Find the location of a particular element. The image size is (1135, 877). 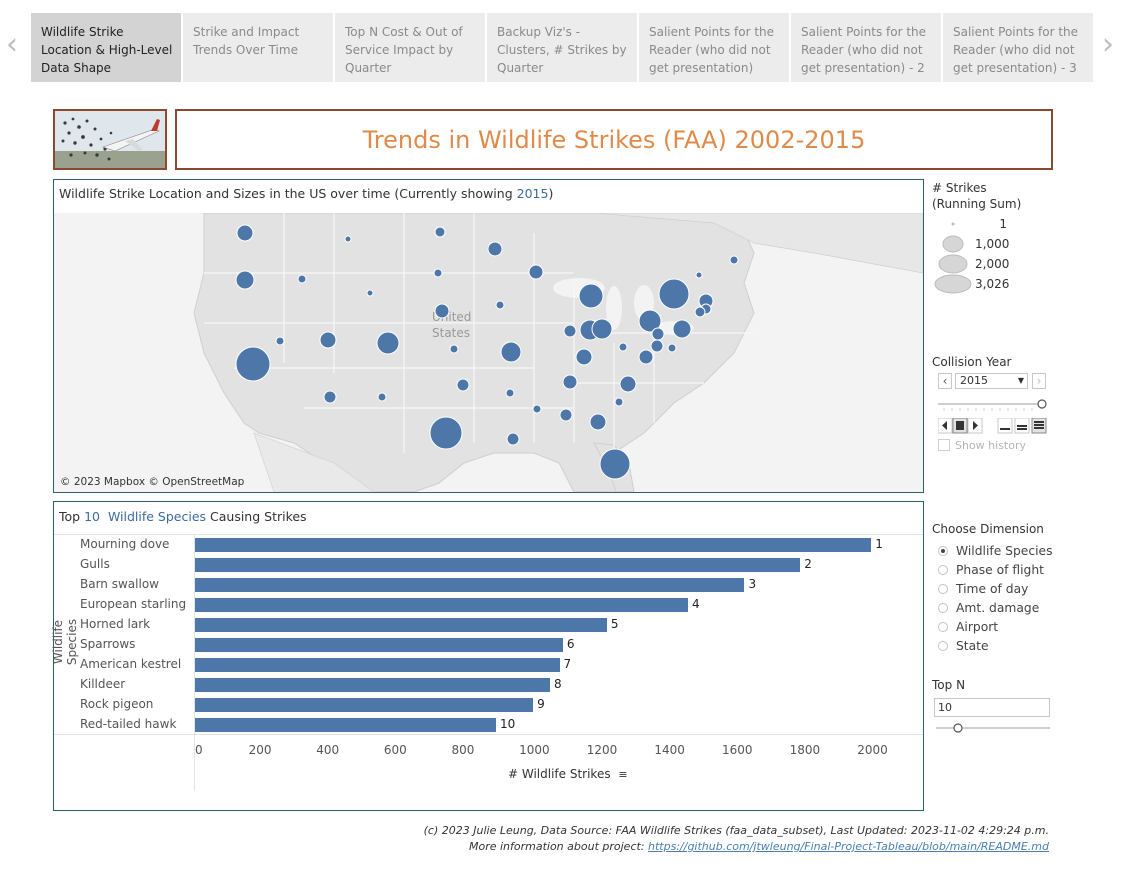

dimension-option-state: State is located at coordinates (963, 646).